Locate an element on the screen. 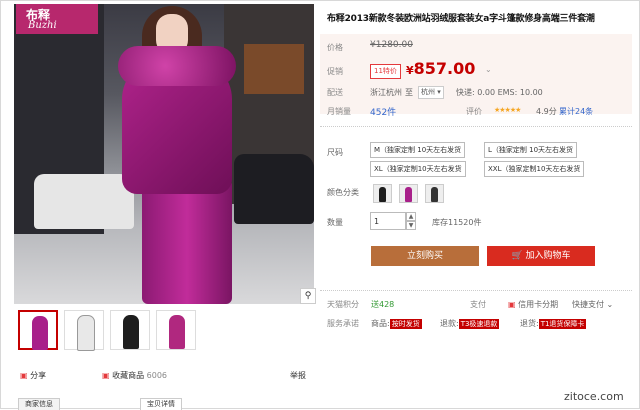 The width and height of the screenshot is (640, 410). price-box is located at coordinates (476, 74).